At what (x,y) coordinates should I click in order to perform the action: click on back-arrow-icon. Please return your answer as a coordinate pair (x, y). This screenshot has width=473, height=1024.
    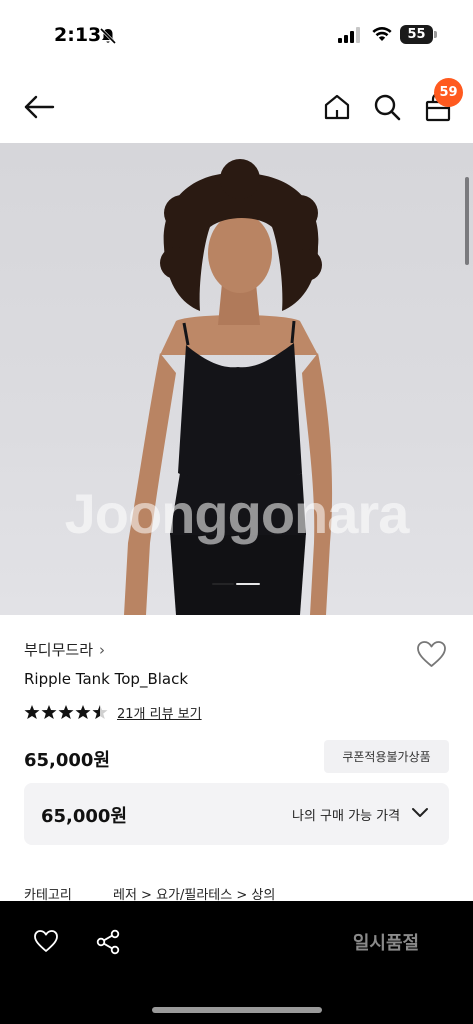
    Looking at the image, I should click on (39, 107).